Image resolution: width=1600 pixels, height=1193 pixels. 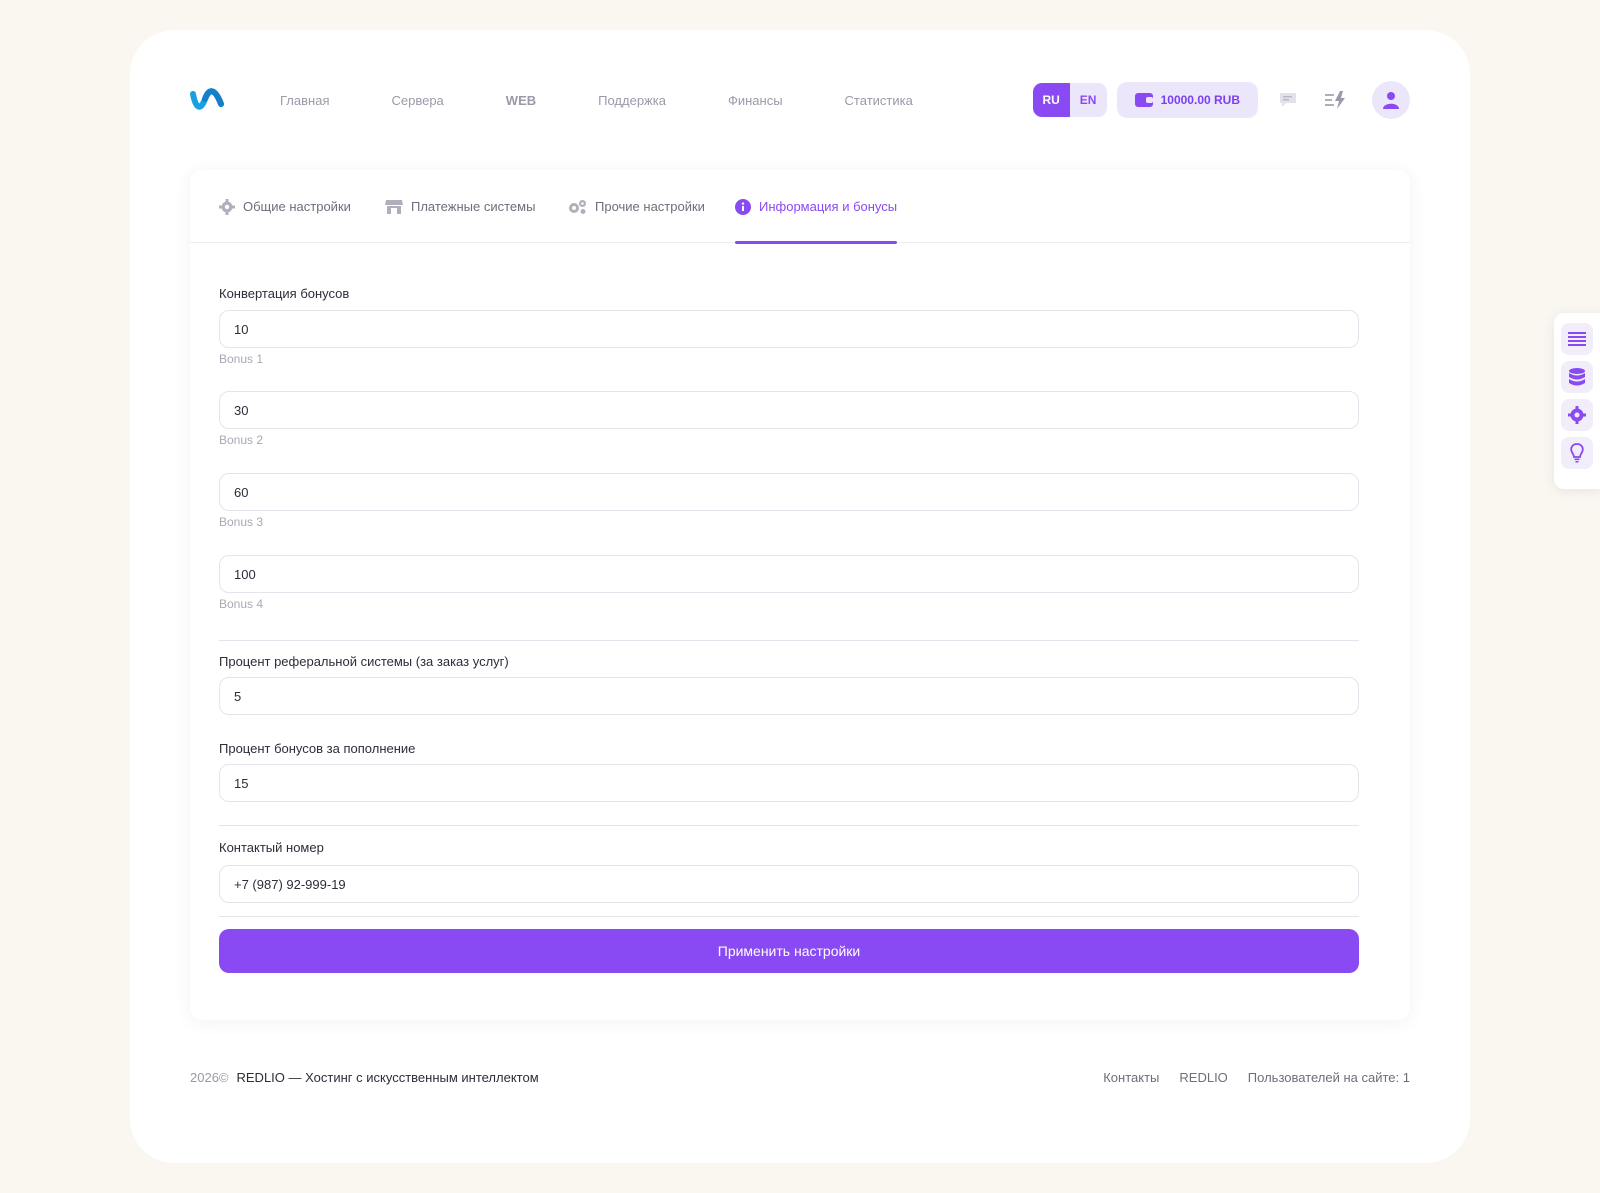 What do you see at coordinates (1051, 100) in the screenshot?
I see `lang-ru-button: RU` at bounding box center [1051, 100].